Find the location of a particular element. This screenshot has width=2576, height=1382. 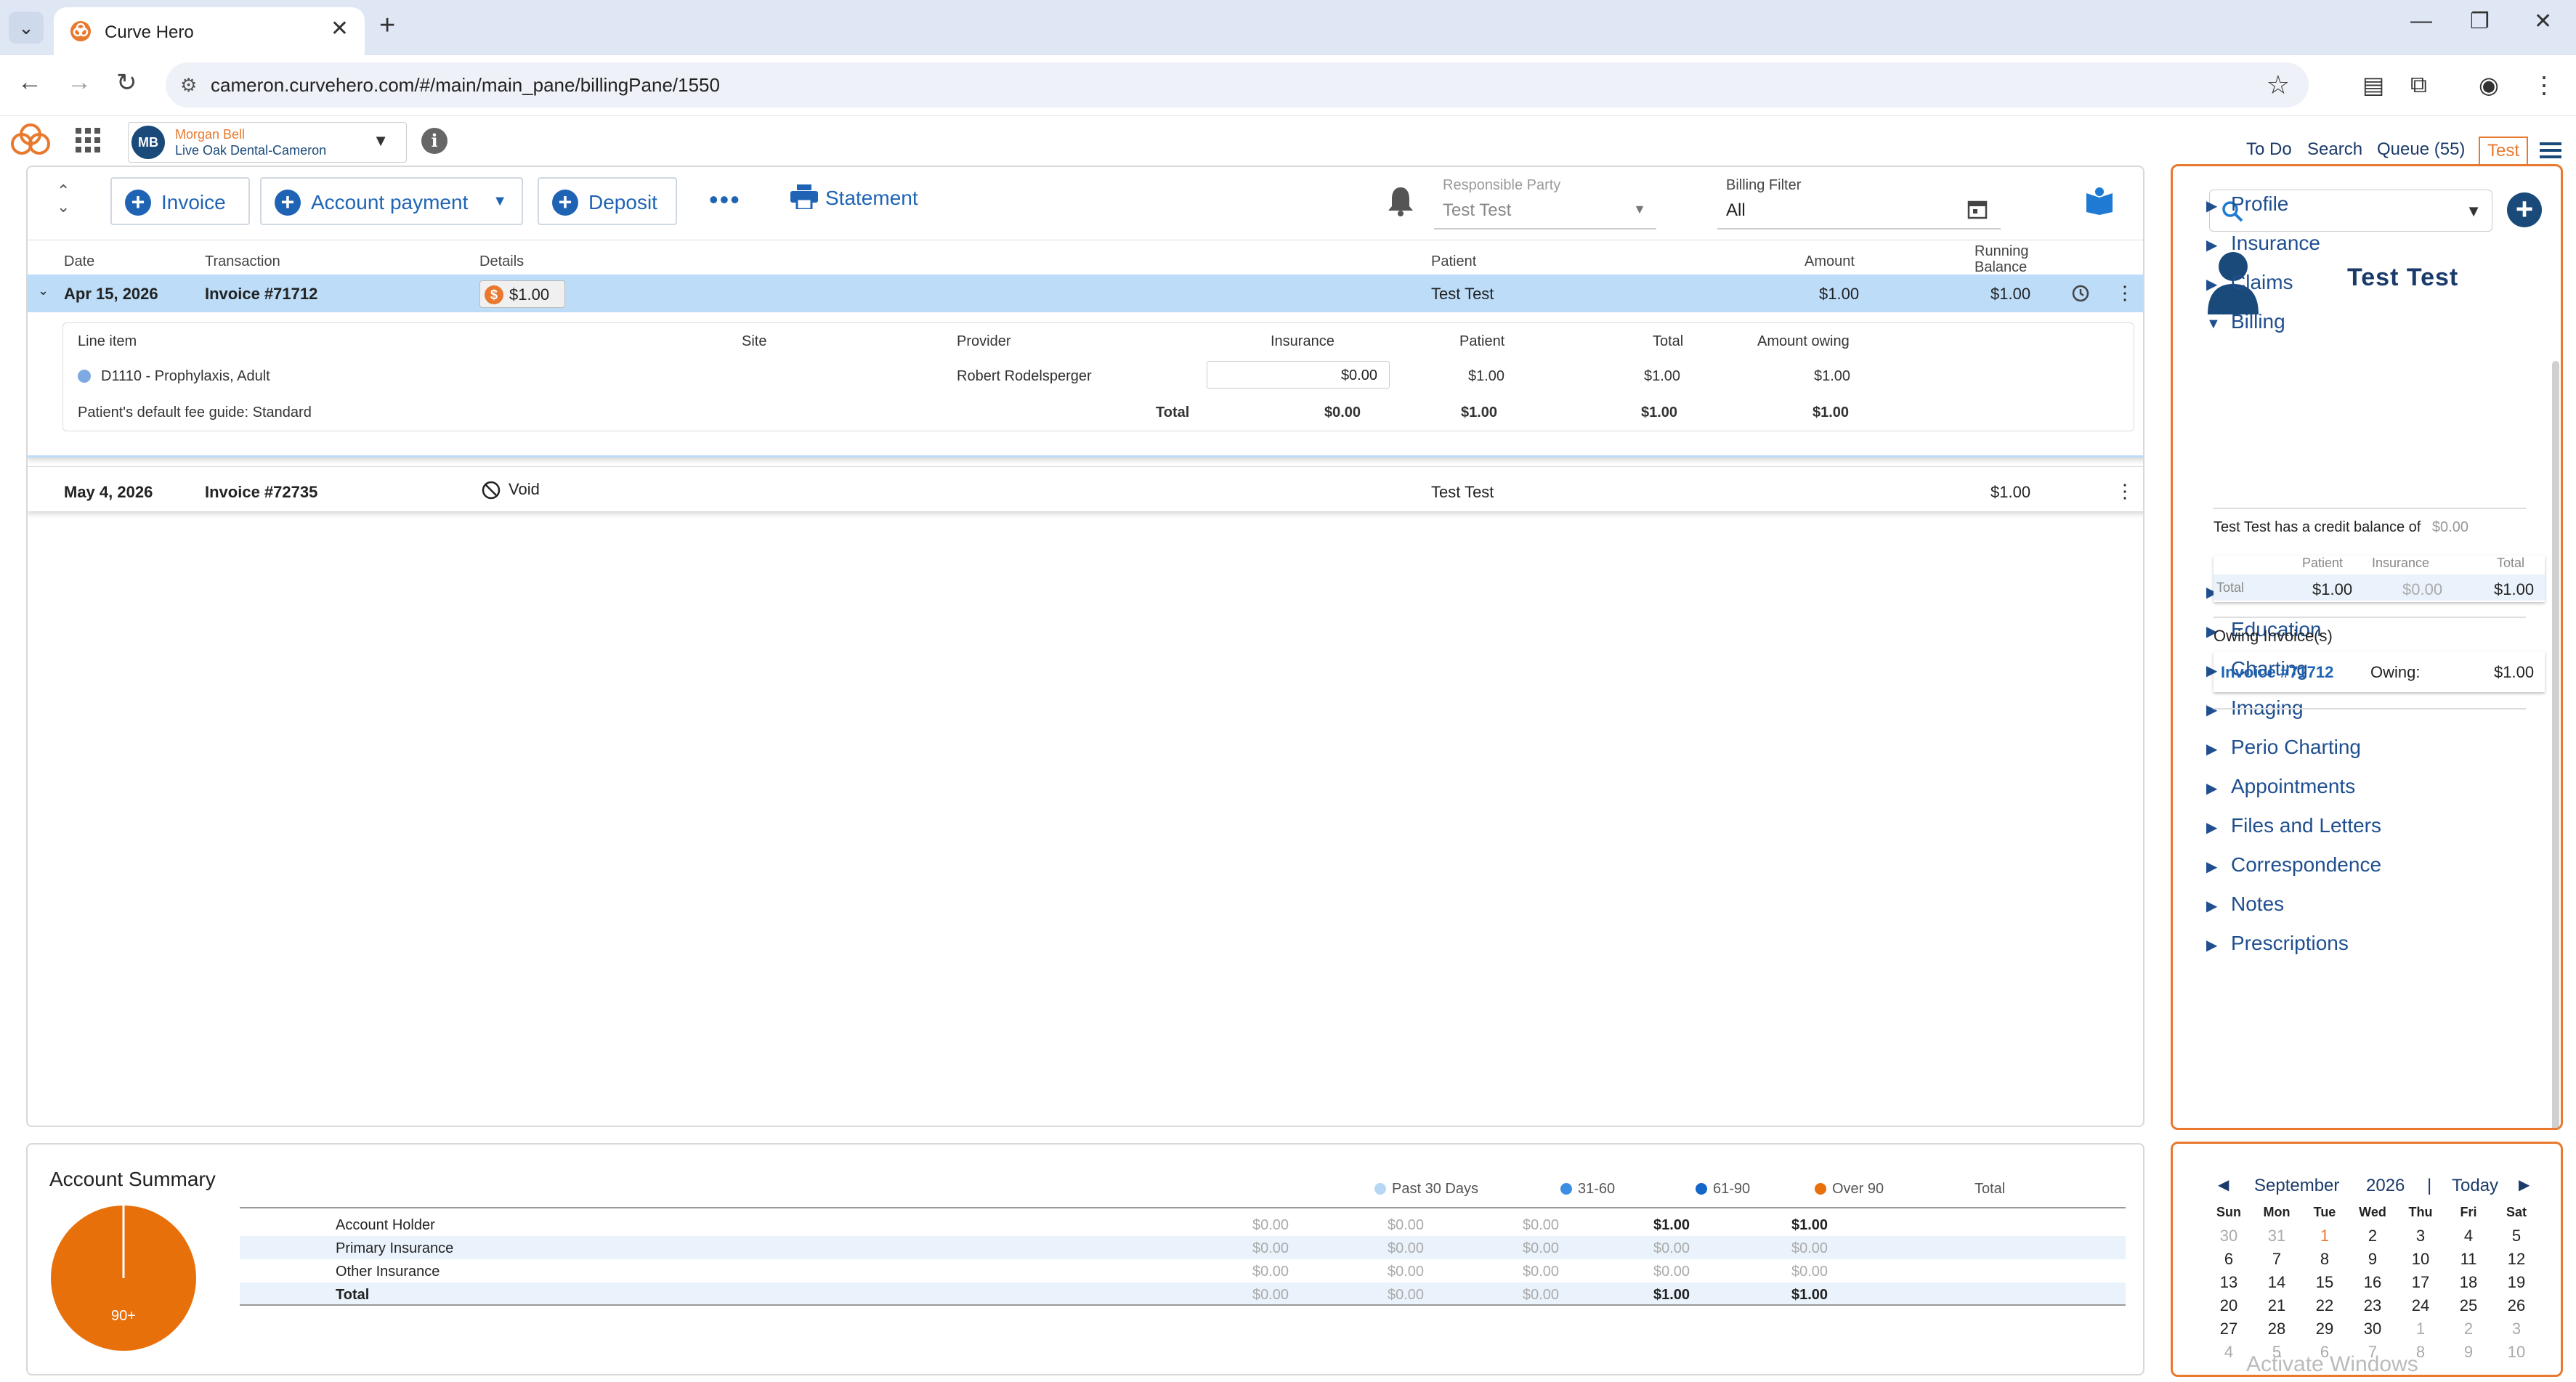

calendar-day: 23 is located at coordinates (2373, 1305).